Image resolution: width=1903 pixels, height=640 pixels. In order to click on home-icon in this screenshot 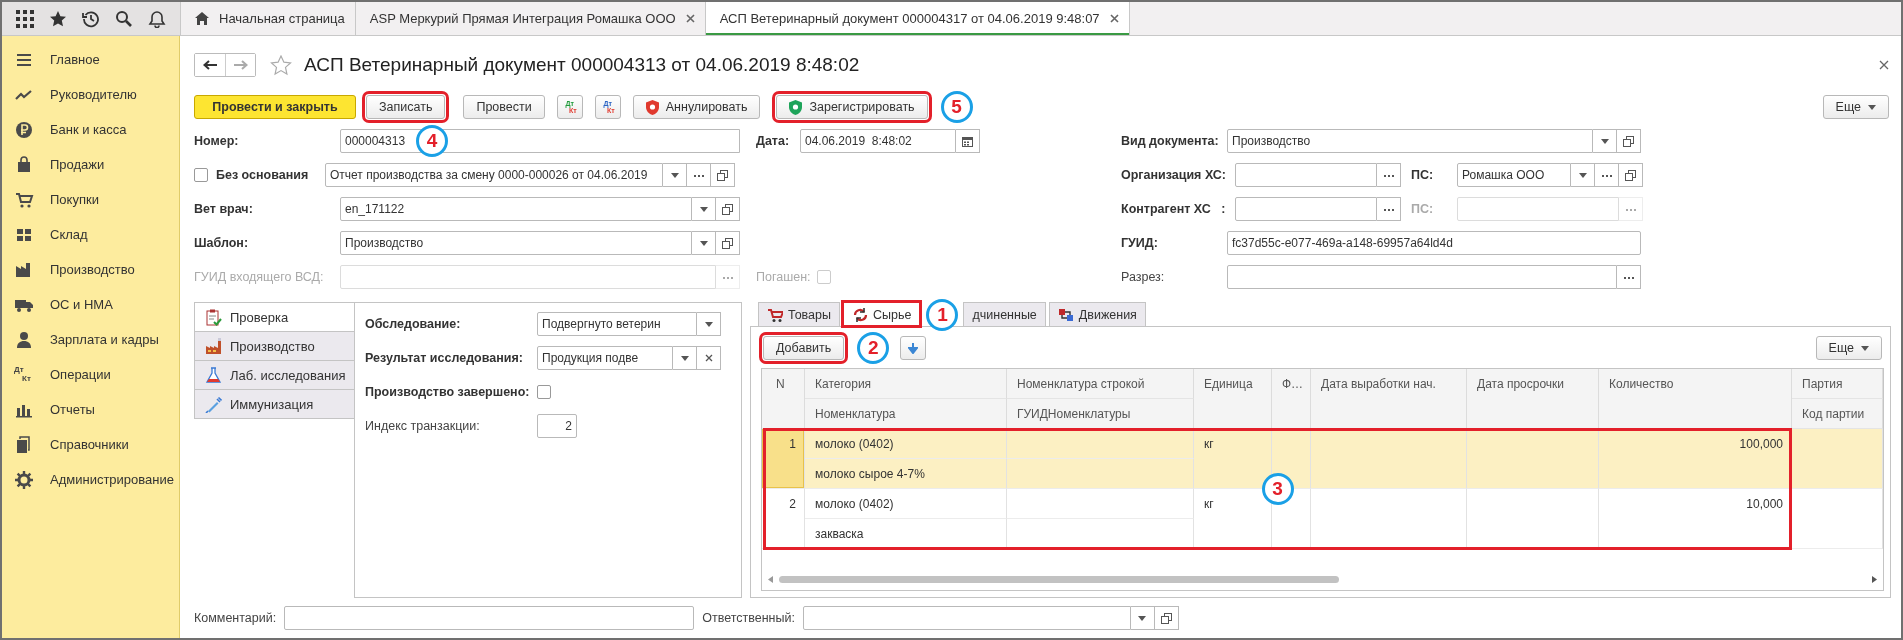, I will do `click(202, 18)`.